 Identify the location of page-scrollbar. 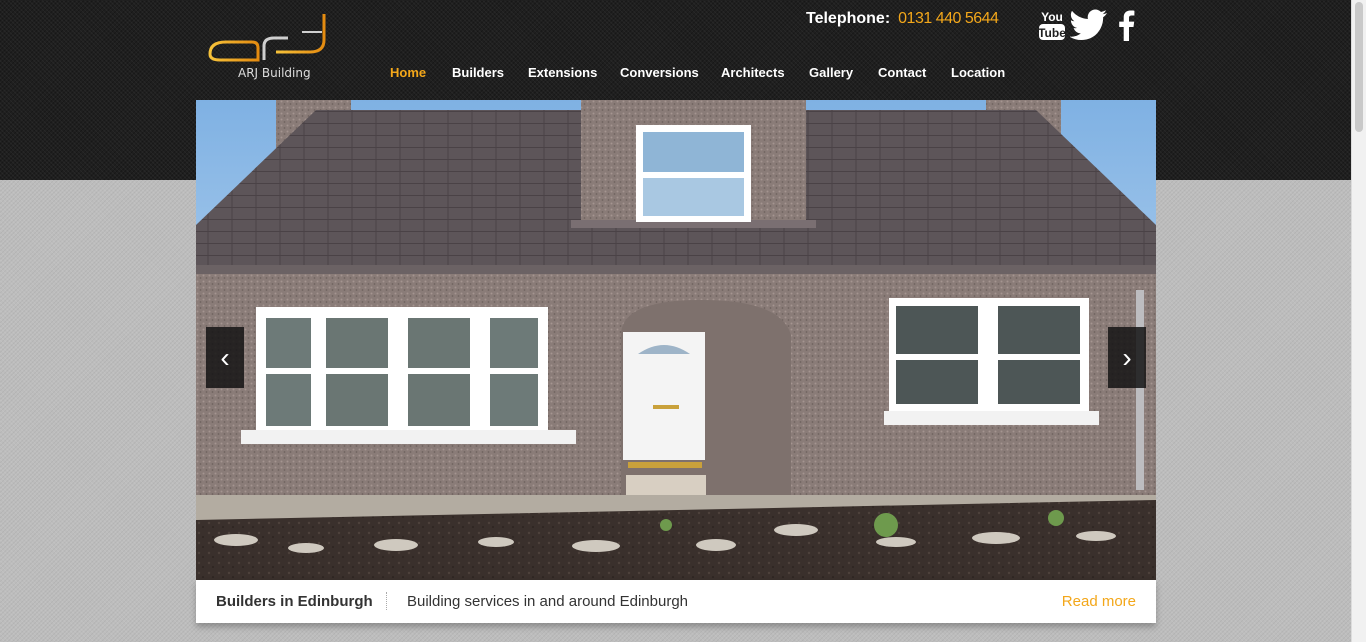
(1358, 321).